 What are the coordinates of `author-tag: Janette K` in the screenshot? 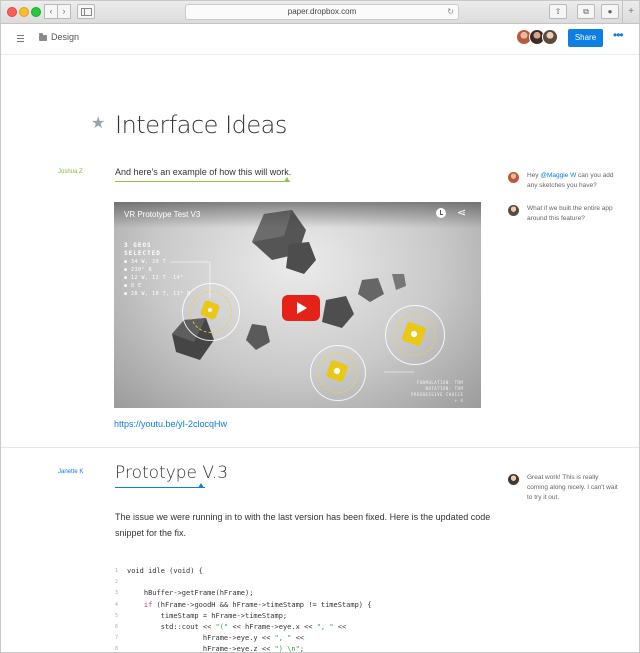 It's located at (71, 472).